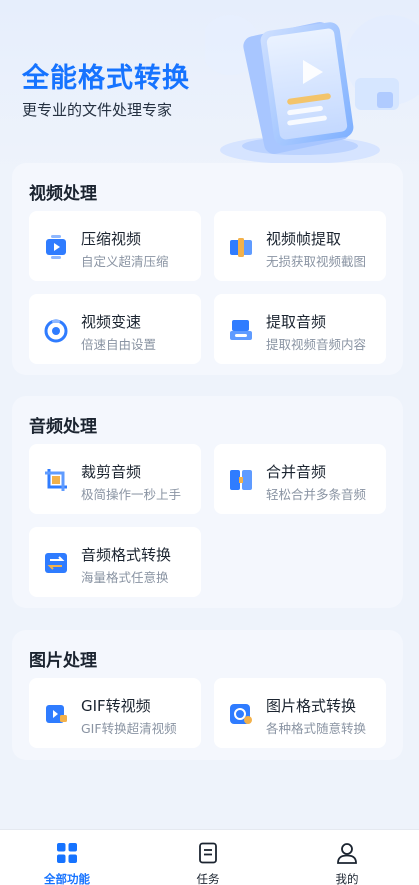 The image size is (419, 885). I want to click on section-title: 音频处理, so click(63, 427).